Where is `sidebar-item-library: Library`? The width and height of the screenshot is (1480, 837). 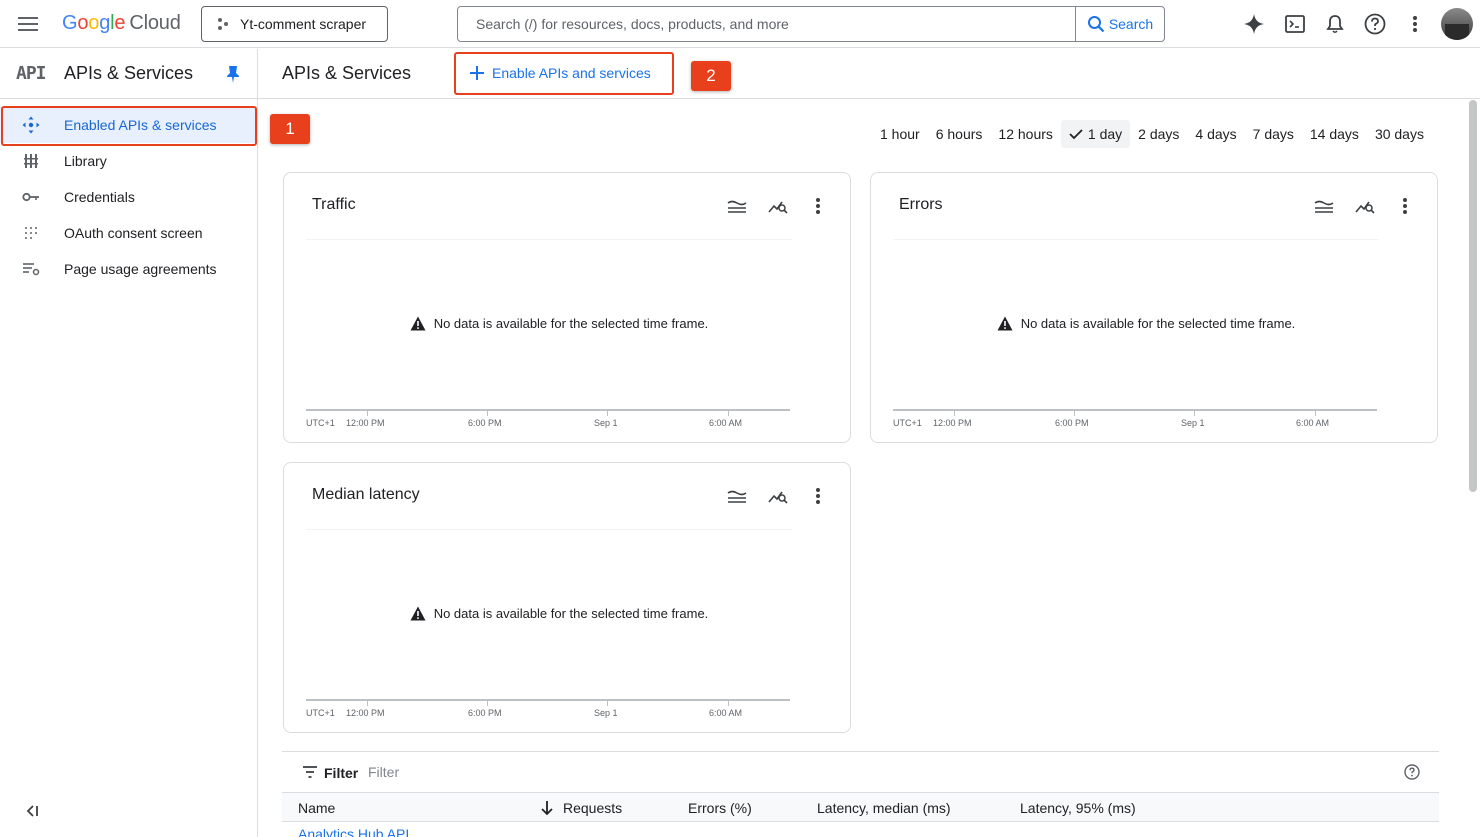
sidebar-item-library: Library is located at coordinates (128, 161).